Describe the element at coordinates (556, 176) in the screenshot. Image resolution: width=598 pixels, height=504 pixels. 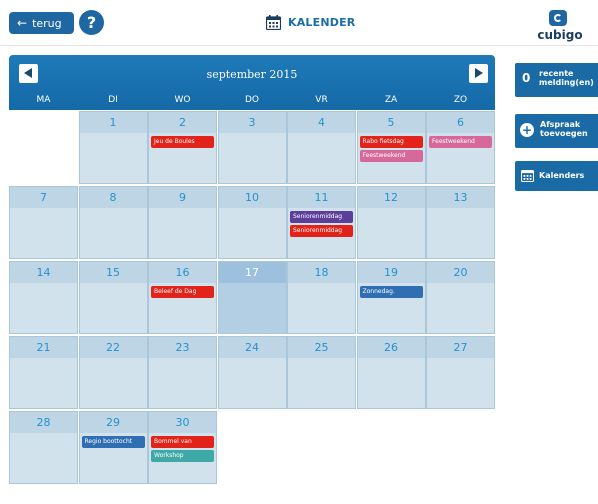
I see `calendars-button: Kalenders` at that location.